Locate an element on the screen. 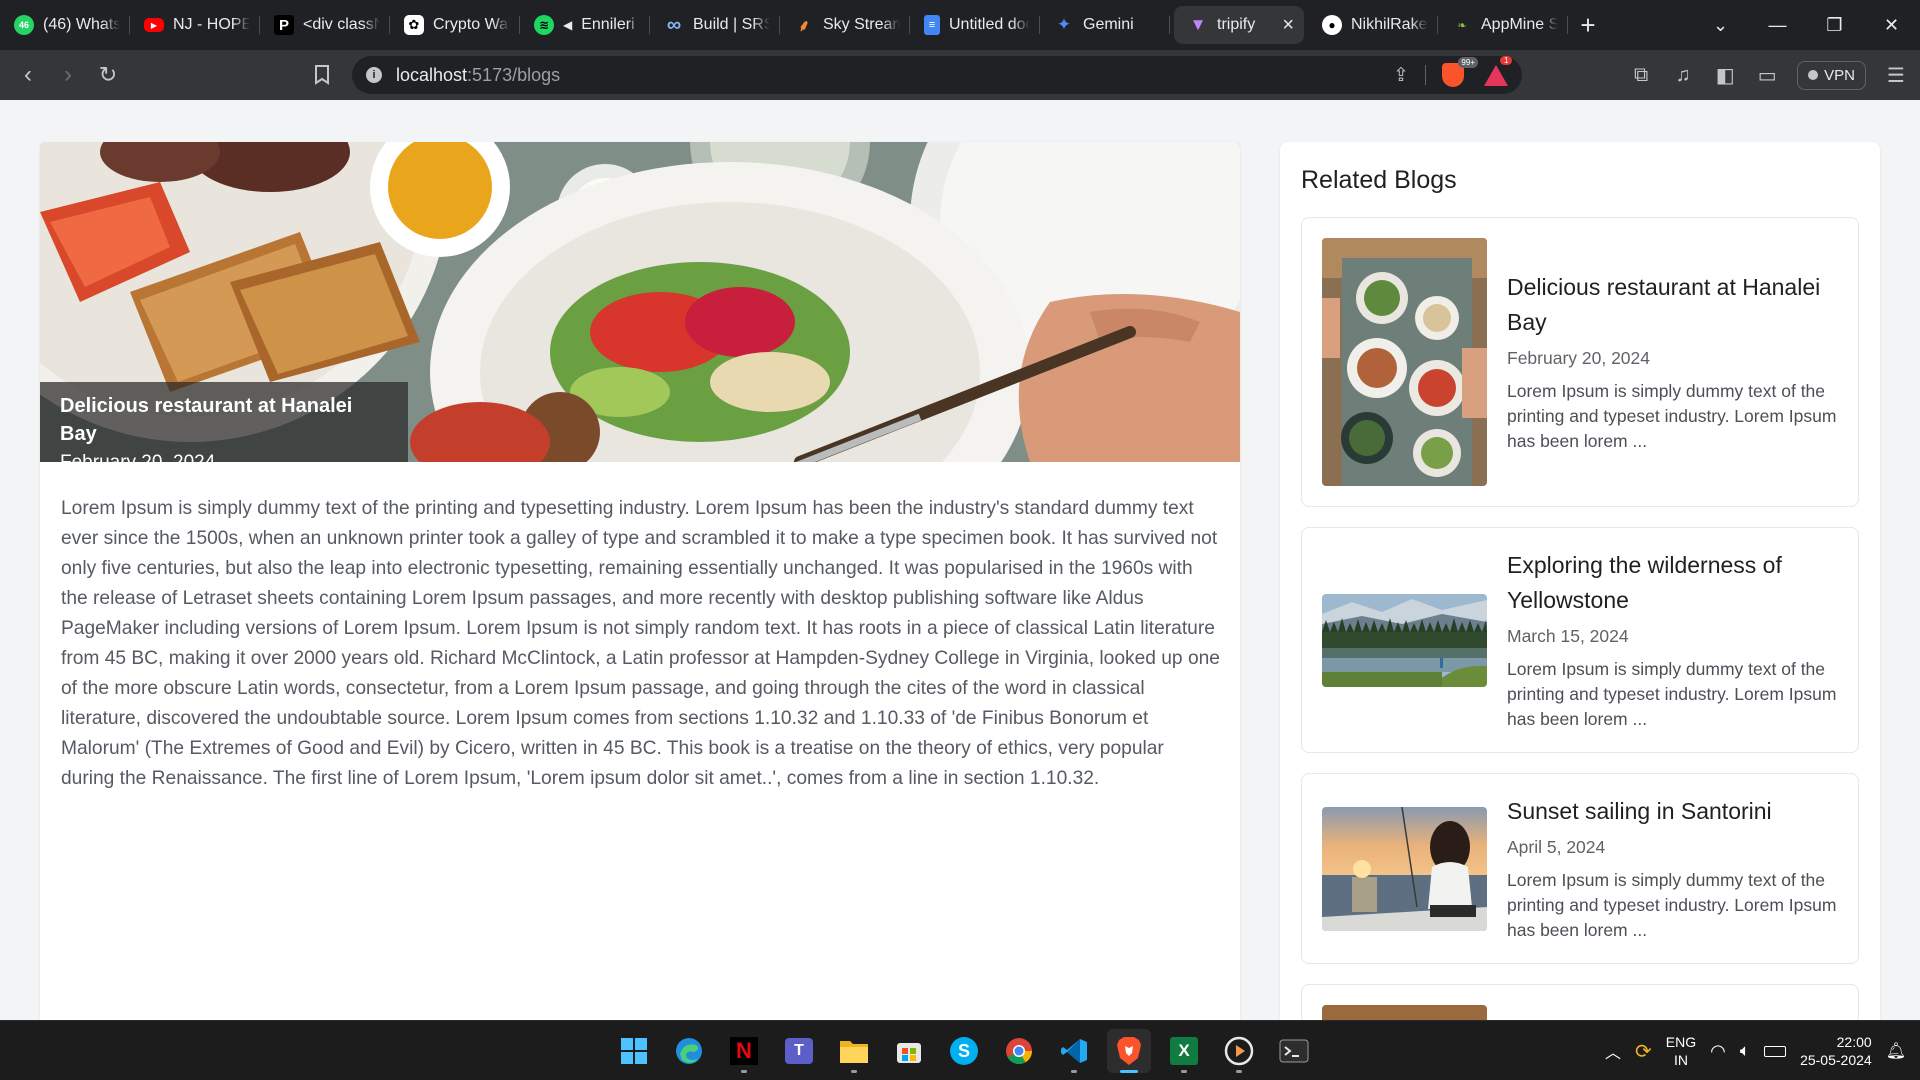 This screenshot has height=1080, width=1920. language-indicator: ENG IN is located at coordinates (1681, 1051).